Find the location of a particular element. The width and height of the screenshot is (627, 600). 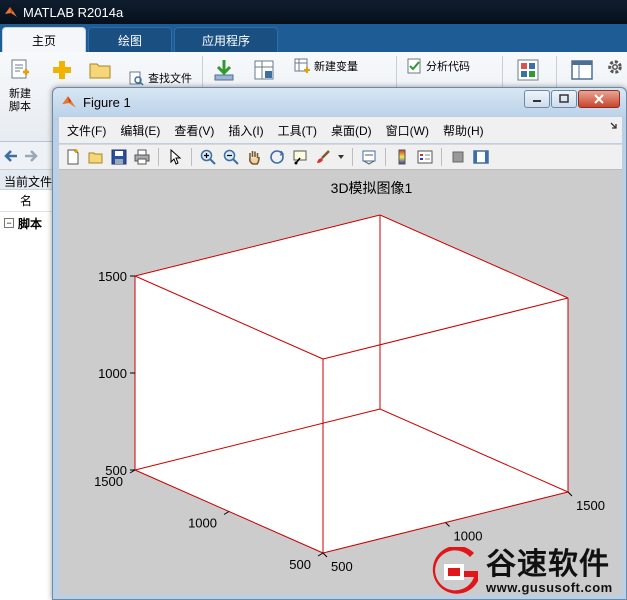

matlab-logo-icon is located at coordinates (11, 12).